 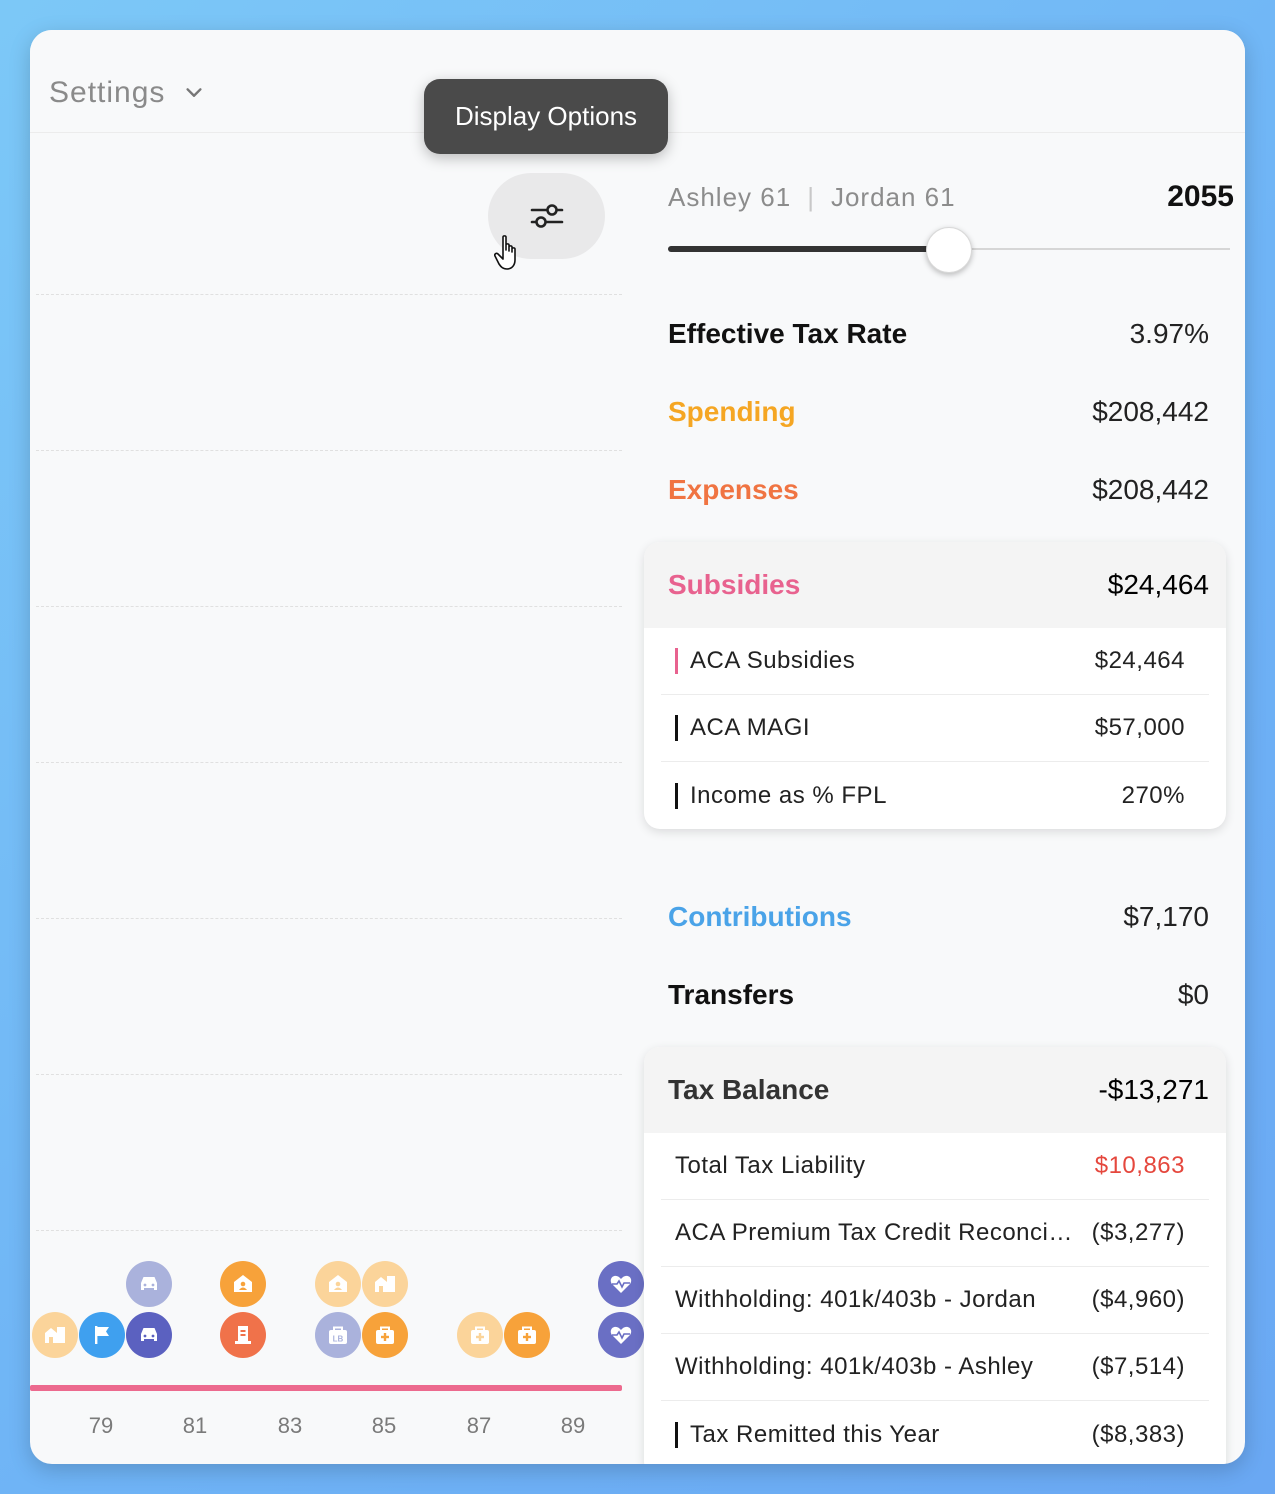 What do you see at coordinates (749, 1089) in the screenshot?
I see `tax-balance-label: Tax Balance` at bounding box center [749, 1089].